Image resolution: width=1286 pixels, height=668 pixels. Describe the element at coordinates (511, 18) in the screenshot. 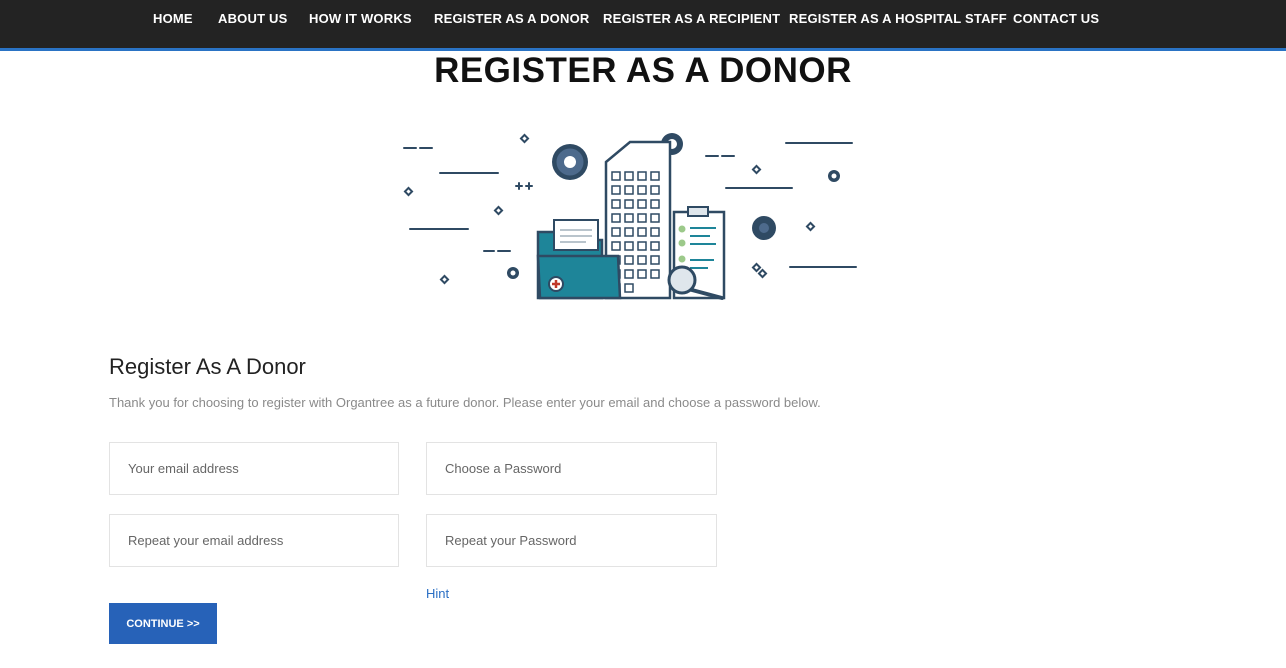

I see `nav-item-register-donor: REGISTER AS A DONOR` at that location.